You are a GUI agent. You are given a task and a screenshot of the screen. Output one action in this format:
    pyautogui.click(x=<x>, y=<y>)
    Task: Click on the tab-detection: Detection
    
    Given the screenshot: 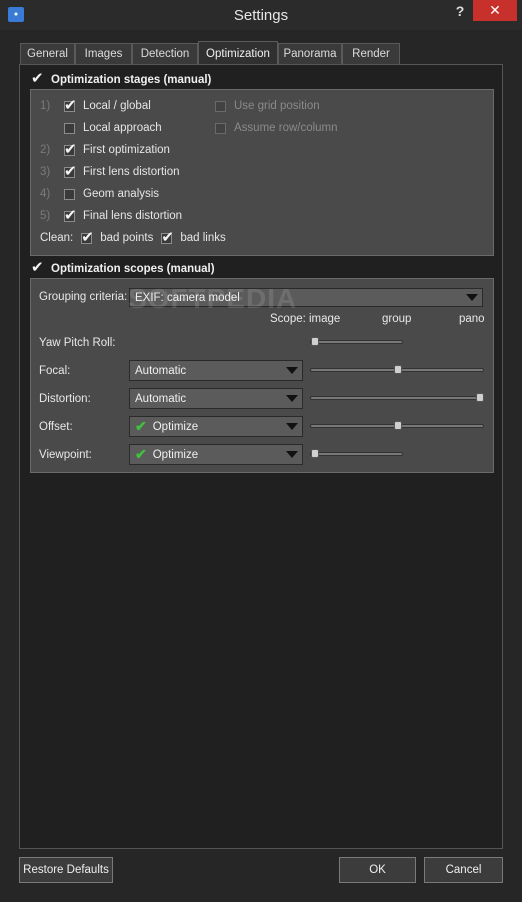 What is the action you would take?
    pyautogui.click(x=165, y=53)
    